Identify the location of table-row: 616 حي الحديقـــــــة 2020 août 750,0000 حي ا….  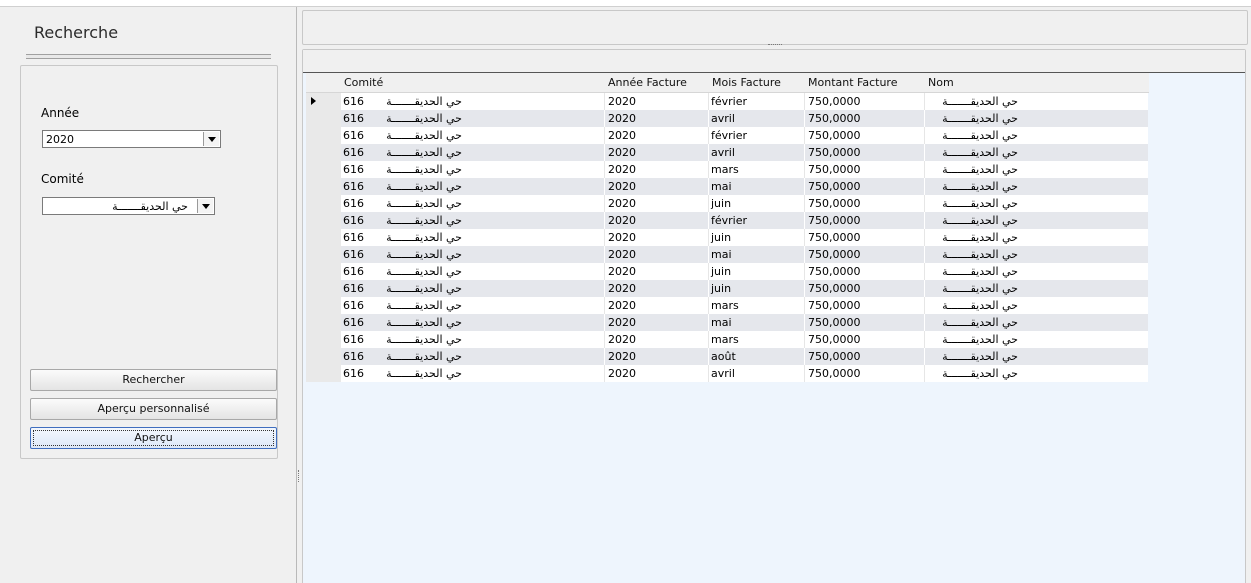
(727, 356).